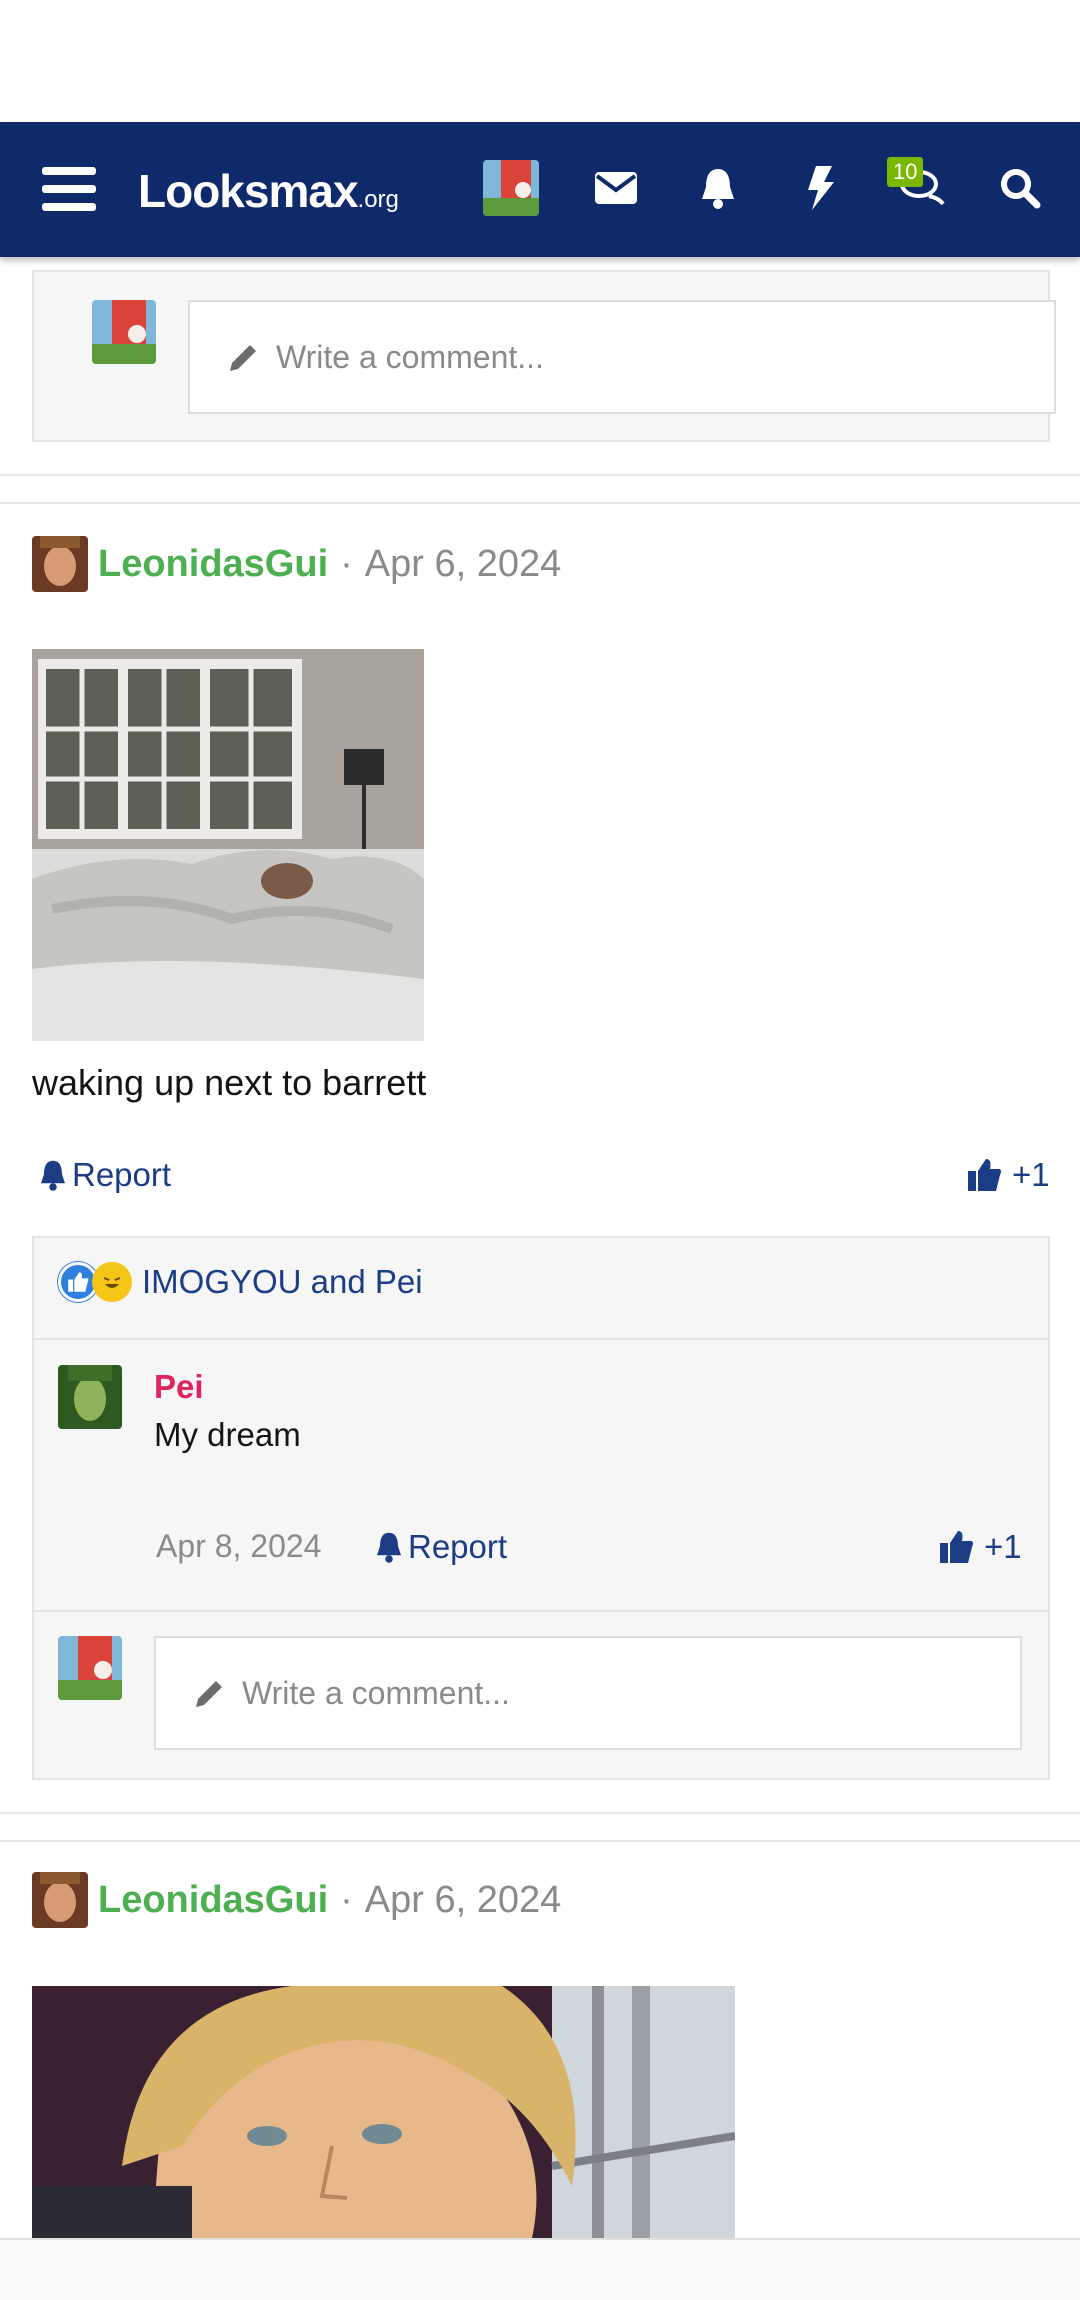 The height and width of the screenshot is (2300, 1080). What do you see at coordinates (227, 1434) in the screenshot?
I see `reply-text: My dream` at bounding box center [227, 1434].